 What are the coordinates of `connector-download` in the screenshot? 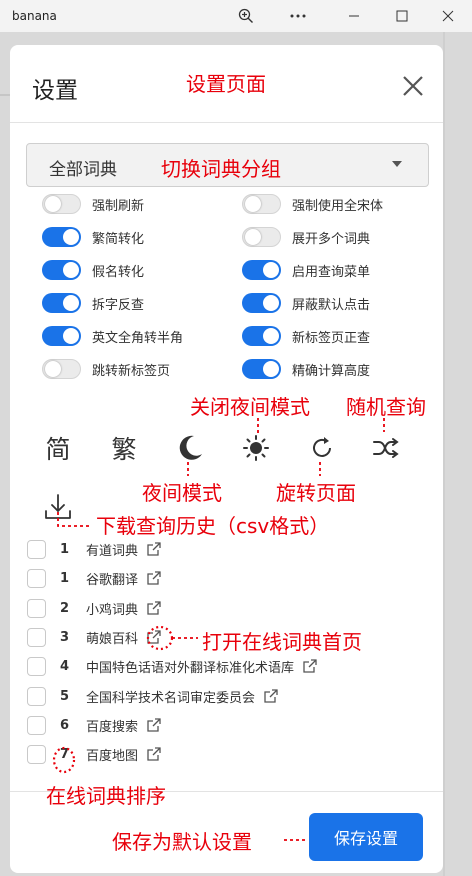 It's located at (74, 519).